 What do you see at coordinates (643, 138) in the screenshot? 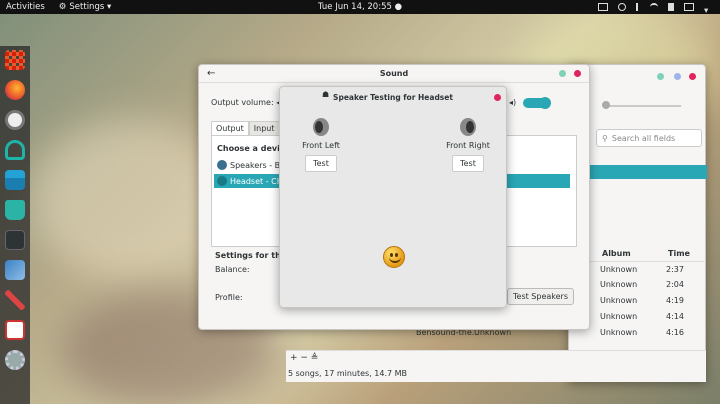
I see `search-placeholder: Search all fields` at bounding box center [643, 138].